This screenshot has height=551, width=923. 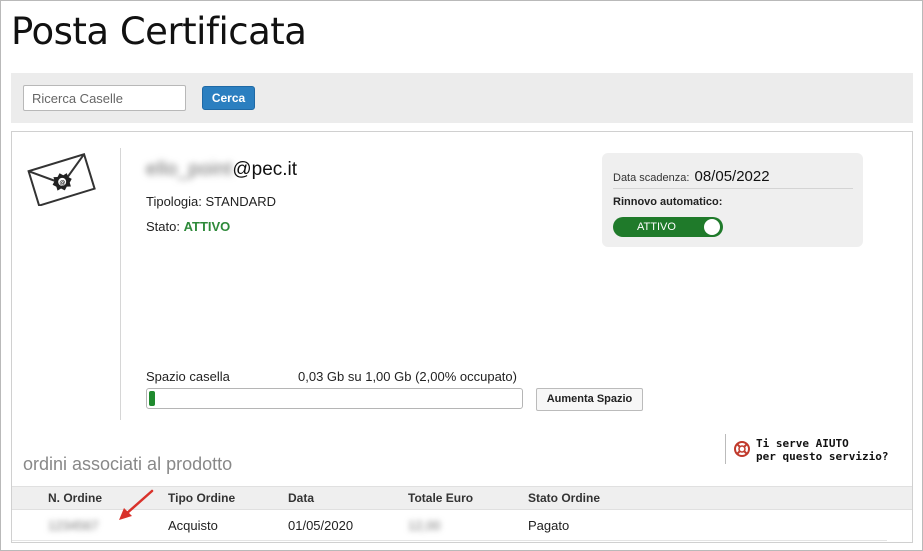 What do you see at coordinates (174, 201) in the screenshot?
I see `type-label: Tipologia:` at bounding box center [174, 201].